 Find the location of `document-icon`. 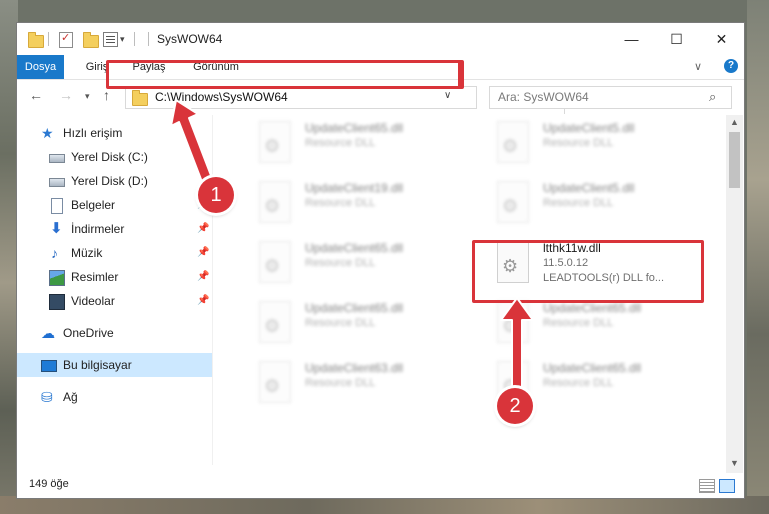

document-icon is located at coordinates (57, 206).